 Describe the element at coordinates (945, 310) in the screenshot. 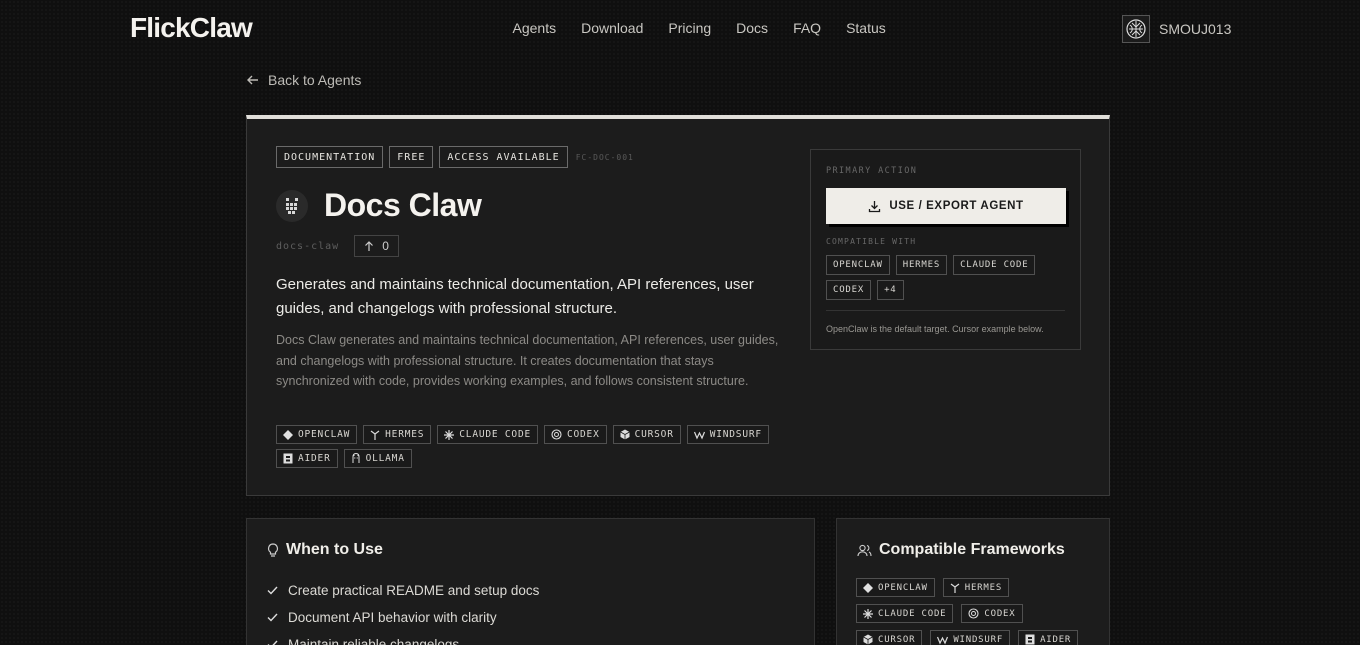

I see `panel-divider` at that location.